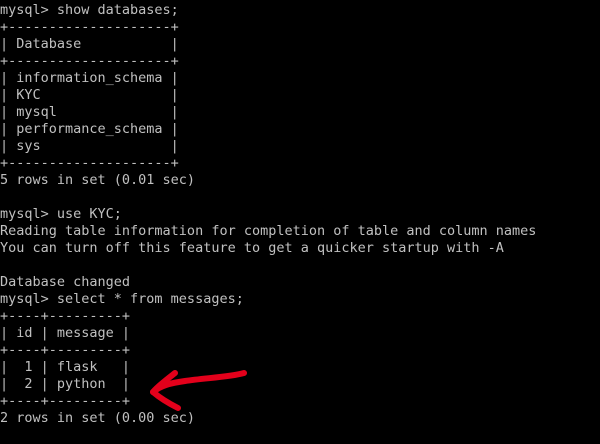 The height and width of the screenshot is (444, 600). I want to click on table-row: | sys |, so click(89, 146).